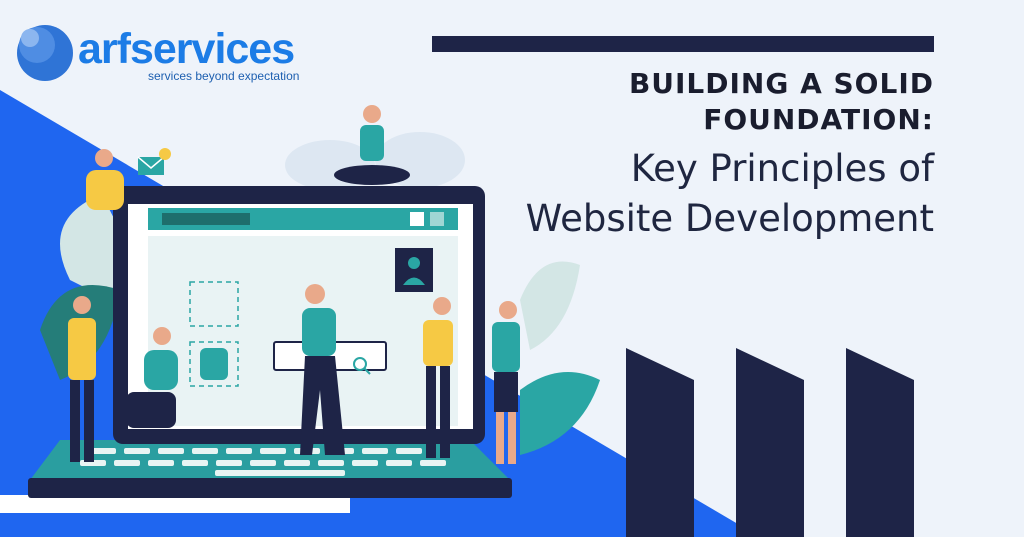  What do you see at coordinates (818, 119) in the screenshot?
I see `heading-line-2: FOUNDATION:` at bounding box center [818, 119].